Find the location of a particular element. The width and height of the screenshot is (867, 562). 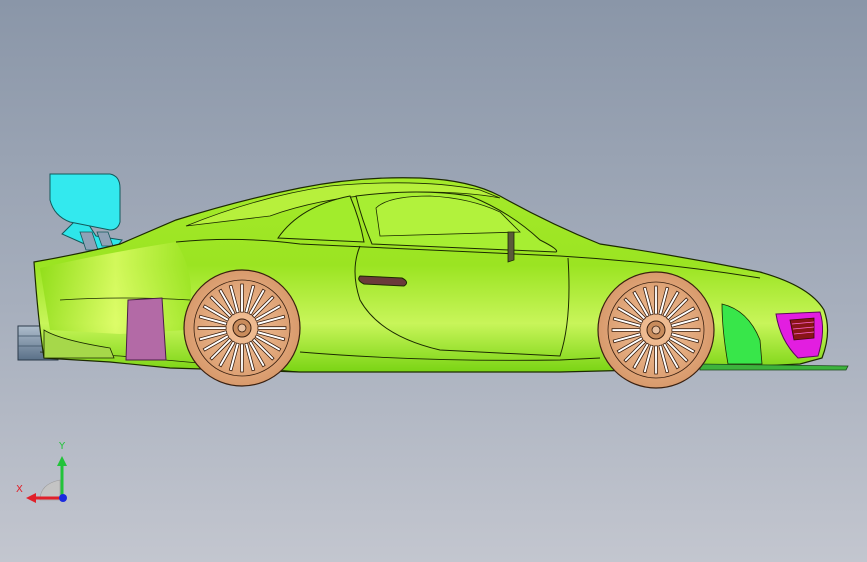

side-mirror is located at coordinates (511, 247).